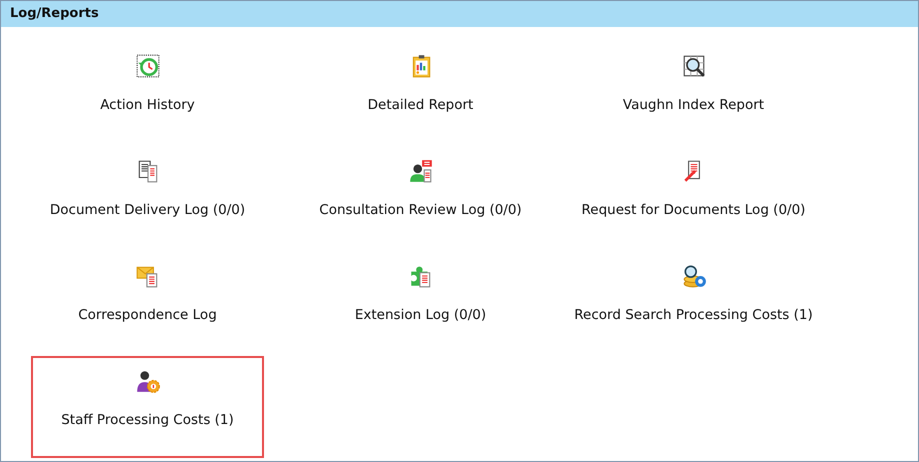 The width and height of the screenshot is (919, 462). Describe the element at coordinates (147, 105) in the screenshot. I see `report-label: Action History` at that location.